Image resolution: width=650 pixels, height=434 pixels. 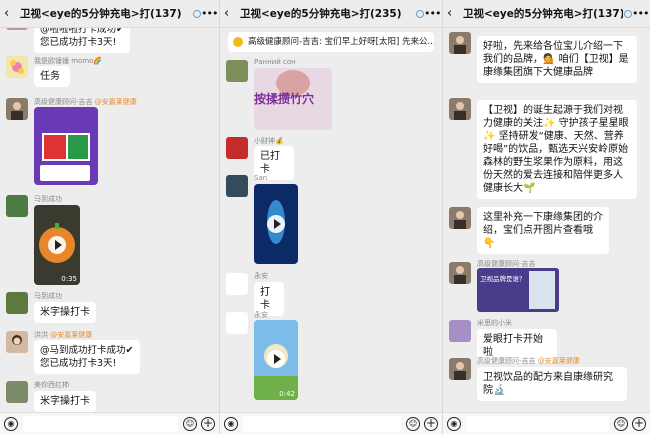 I want to click on video-message: 按揉攒竹穴, so click(x=293, y=99).